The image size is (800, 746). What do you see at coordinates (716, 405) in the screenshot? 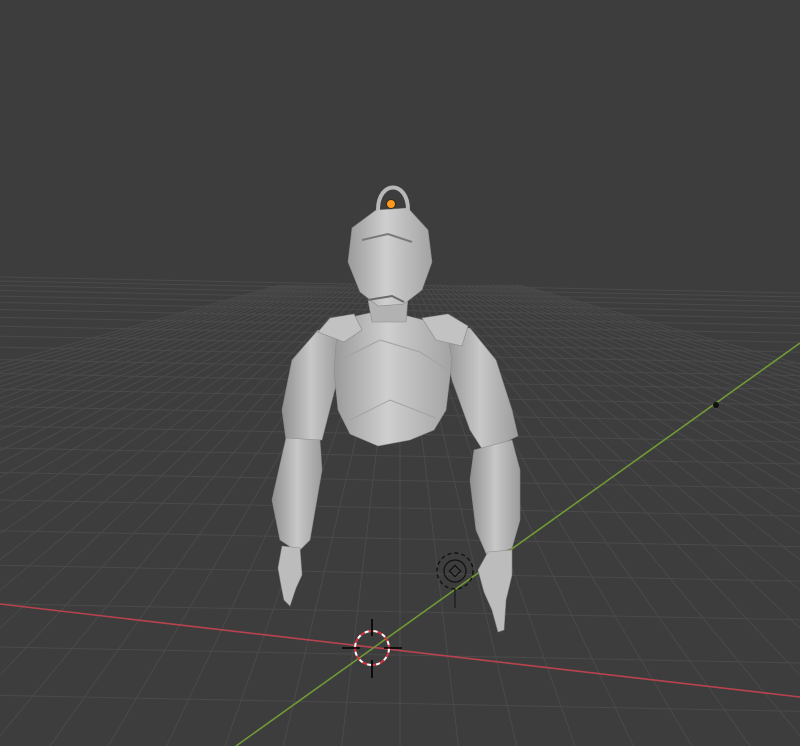
I see `empty-object-icon` at bounding box center [716, 405].